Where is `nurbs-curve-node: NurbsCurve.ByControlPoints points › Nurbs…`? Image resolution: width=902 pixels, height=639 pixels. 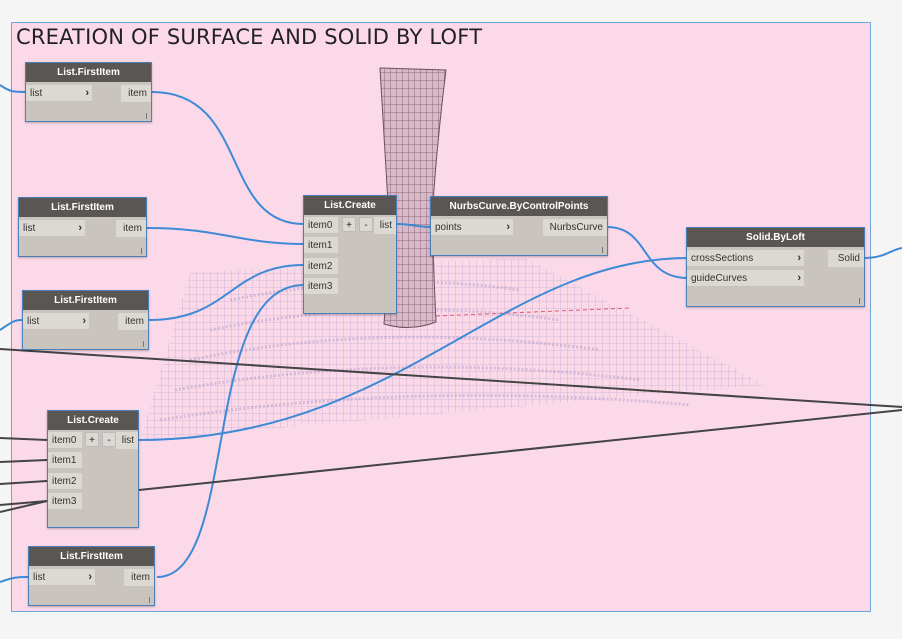
nurbs-curve-node: NurbsCurve.ByControlPoints points › Nurbs… is located at coordinates (519, 226).